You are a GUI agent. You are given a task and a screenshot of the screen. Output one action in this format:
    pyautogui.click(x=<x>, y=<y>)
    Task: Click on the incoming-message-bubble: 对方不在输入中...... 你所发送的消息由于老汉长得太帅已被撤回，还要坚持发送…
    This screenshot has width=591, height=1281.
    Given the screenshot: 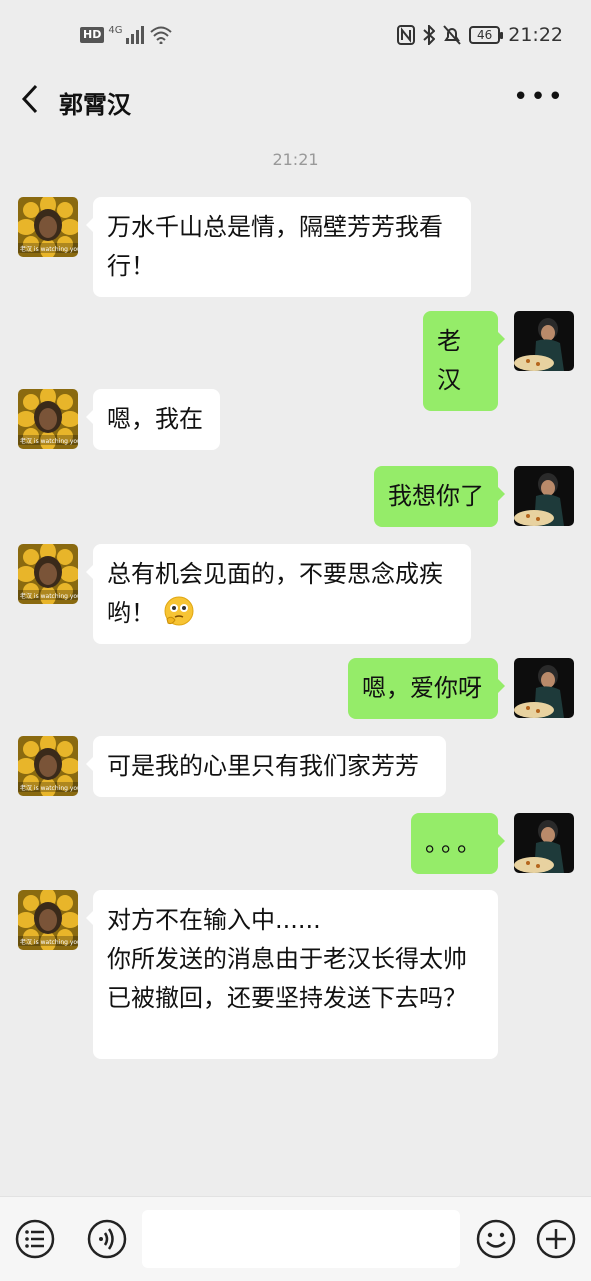 What is the action you would take?
    pyautogui.click(x=292, y=974)
    